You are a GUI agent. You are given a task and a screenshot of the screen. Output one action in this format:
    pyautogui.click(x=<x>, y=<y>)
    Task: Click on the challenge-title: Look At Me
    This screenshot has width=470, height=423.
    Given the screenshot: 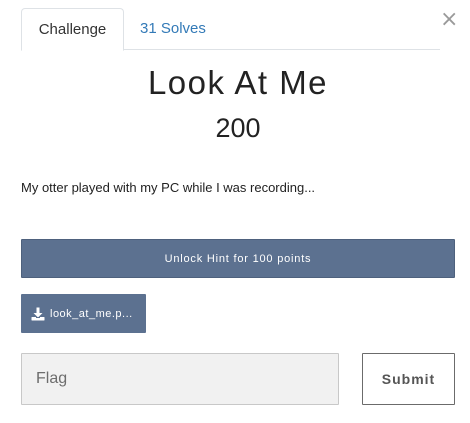 What is the action you would take?
    pyautogui.click(x=238, y=82)
    